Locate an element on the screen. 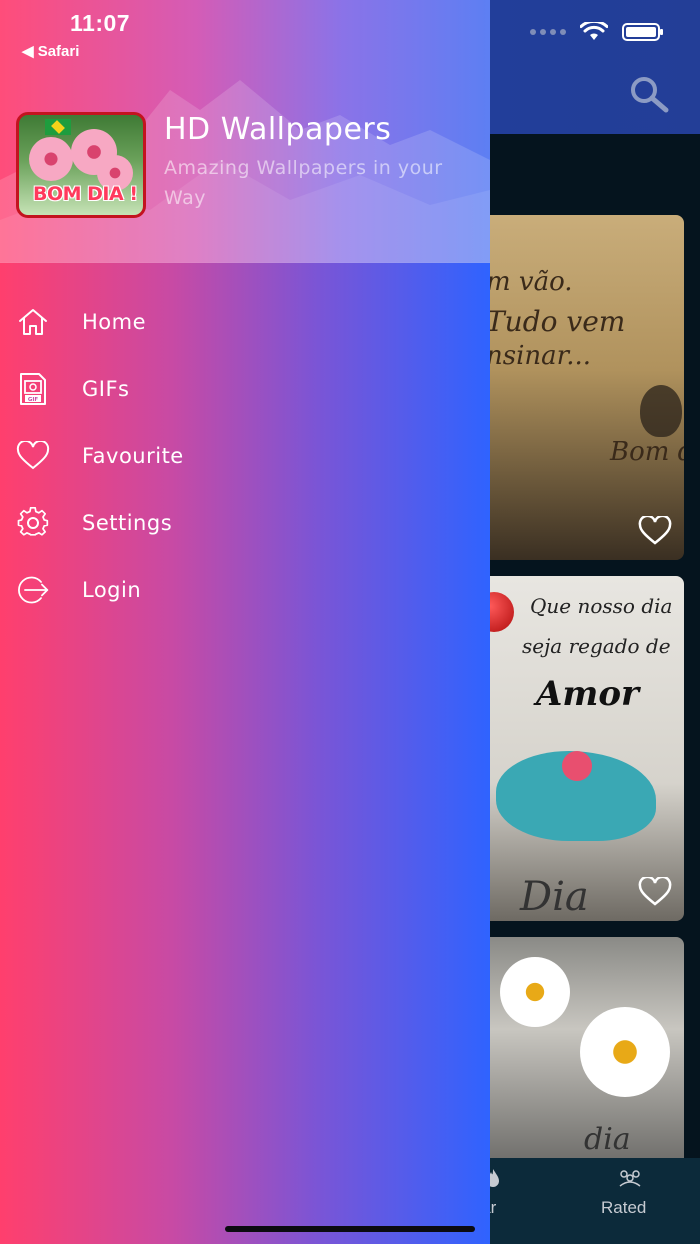 This screenshot has height=1244, width=700. app-subtitle: Amazing Wallpapers in your Way is located at coordinates (303, 183).